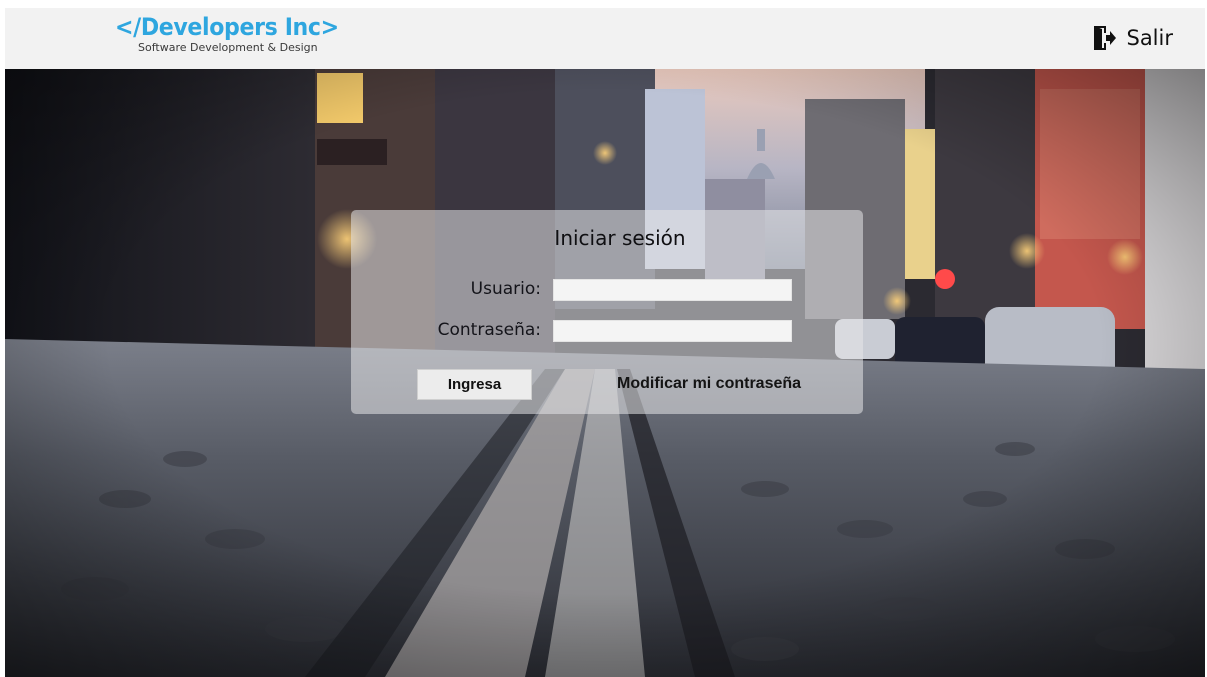 The width and height of the screenshot is (1207, 677). Describe the element at coordinates (505, 289) in the screenshot. I see `username-label: Usuario:` at that location.